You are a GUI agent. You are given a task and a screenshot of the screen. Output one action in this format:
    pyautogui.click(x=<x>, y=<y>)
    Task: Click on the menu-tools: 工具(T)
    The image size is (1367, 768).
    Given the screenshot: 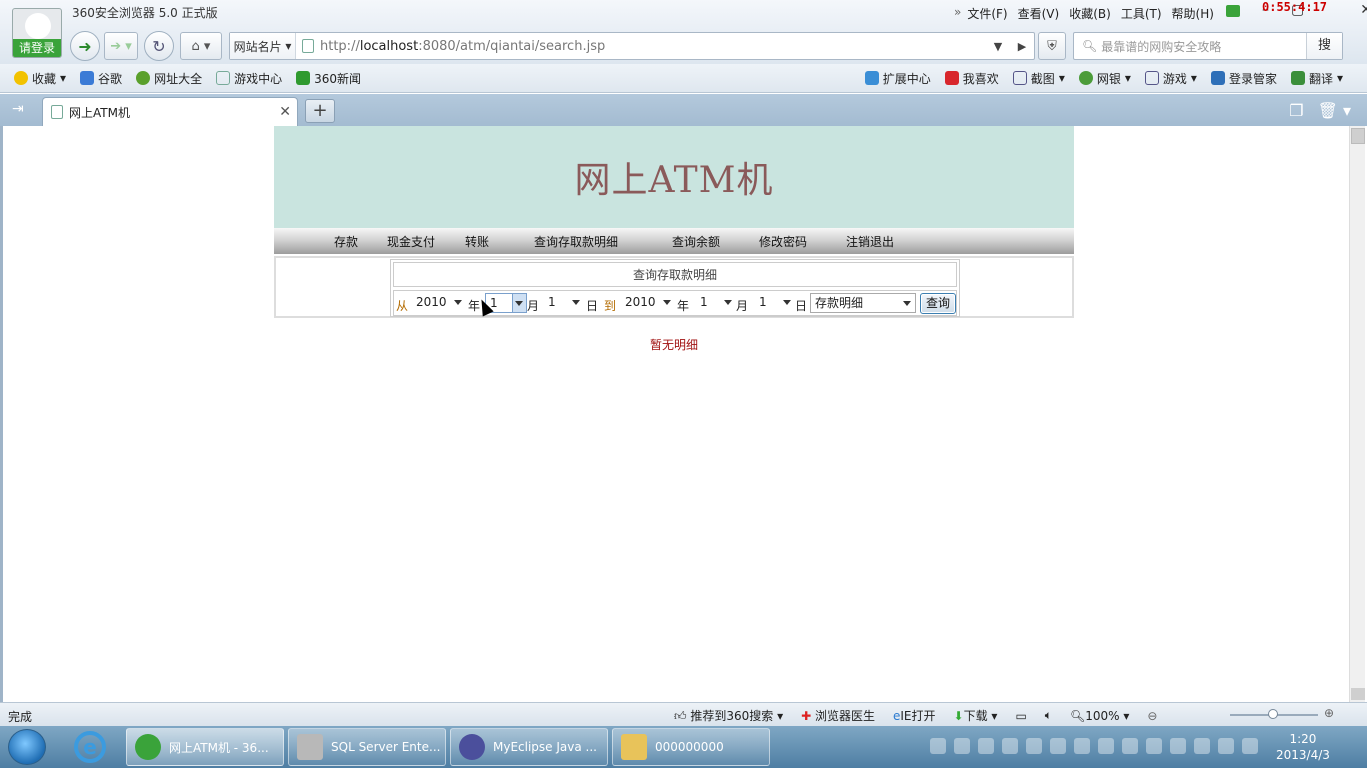 What is the action you would take?
    pyautogui.click(x=1141, y=13)
    